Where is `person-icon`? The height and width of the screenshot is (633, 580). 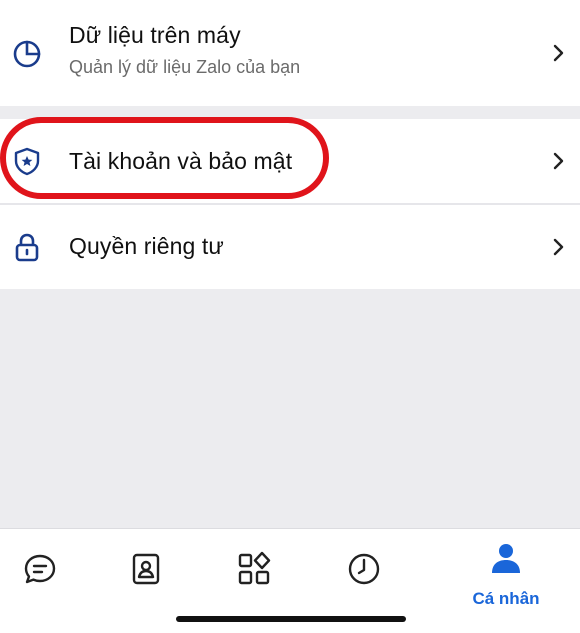 person-icon is located at coordinates (506, 558).